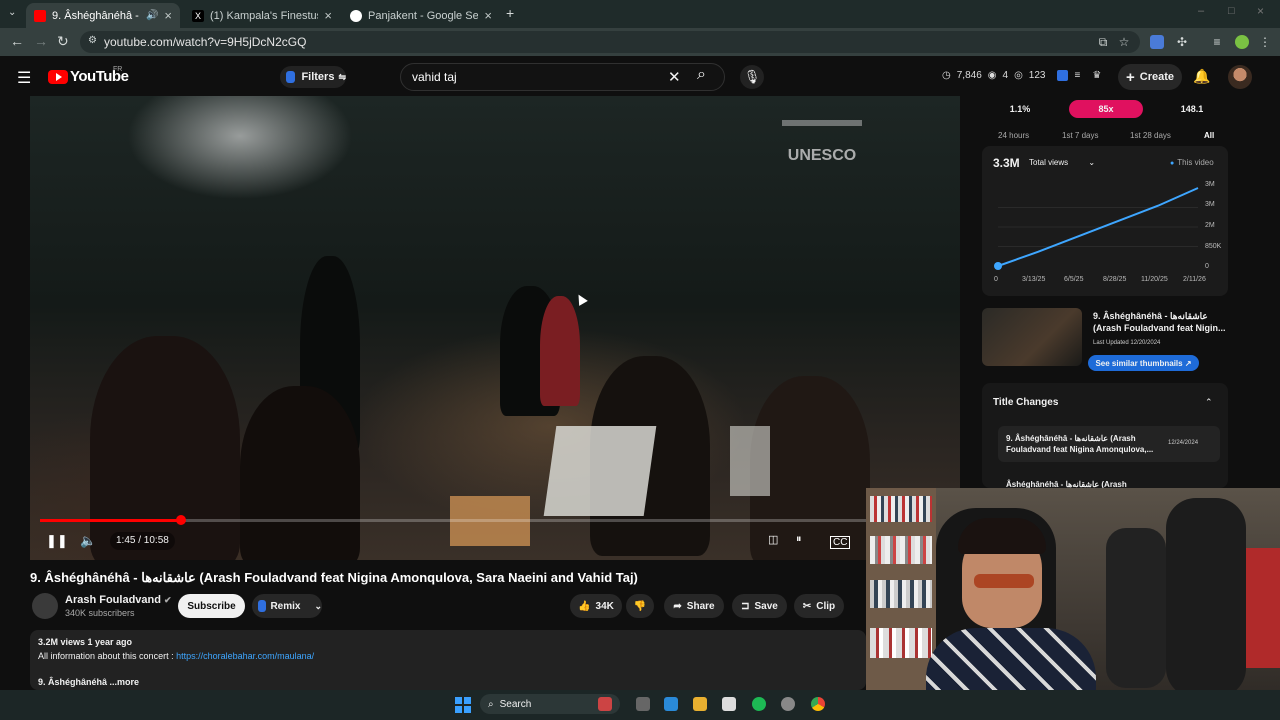 The width and height of the screenshot is (1280, 720). I want to click on similar-thumbnails-button: See similar thumbnails ↗, so click(1143, 363).